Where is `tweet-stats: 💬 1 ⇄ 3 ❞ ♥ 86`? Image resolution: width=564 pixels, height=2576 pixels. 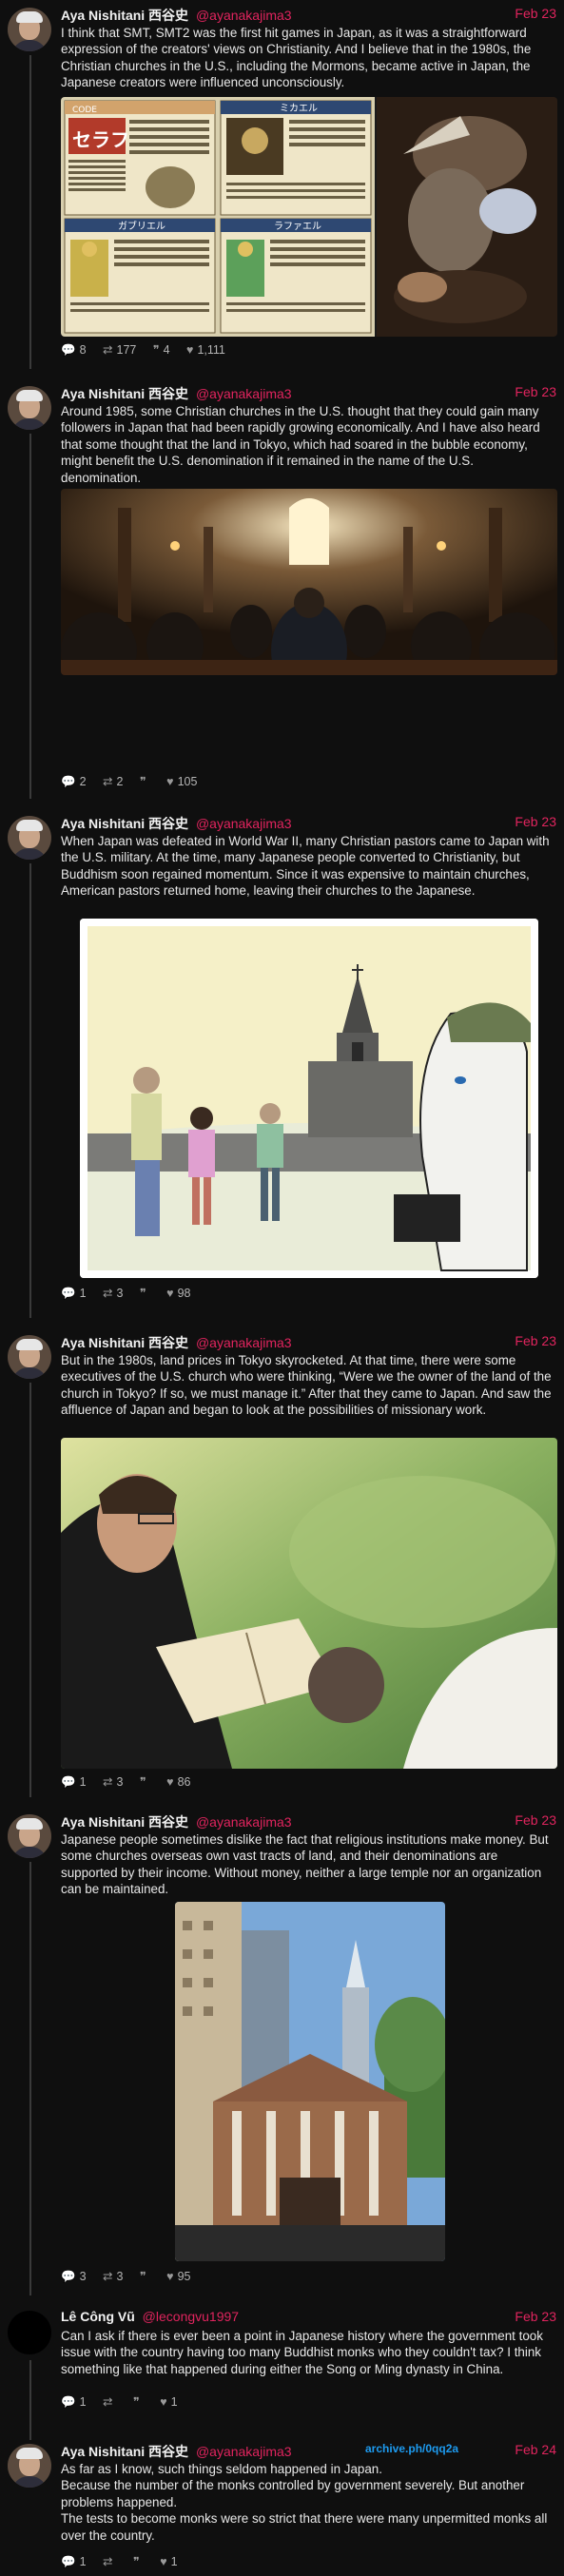
tweet-stats: 💬 1 ⇄ 3 ❞ ♥ 86 is located at coordinates (132, 1782).